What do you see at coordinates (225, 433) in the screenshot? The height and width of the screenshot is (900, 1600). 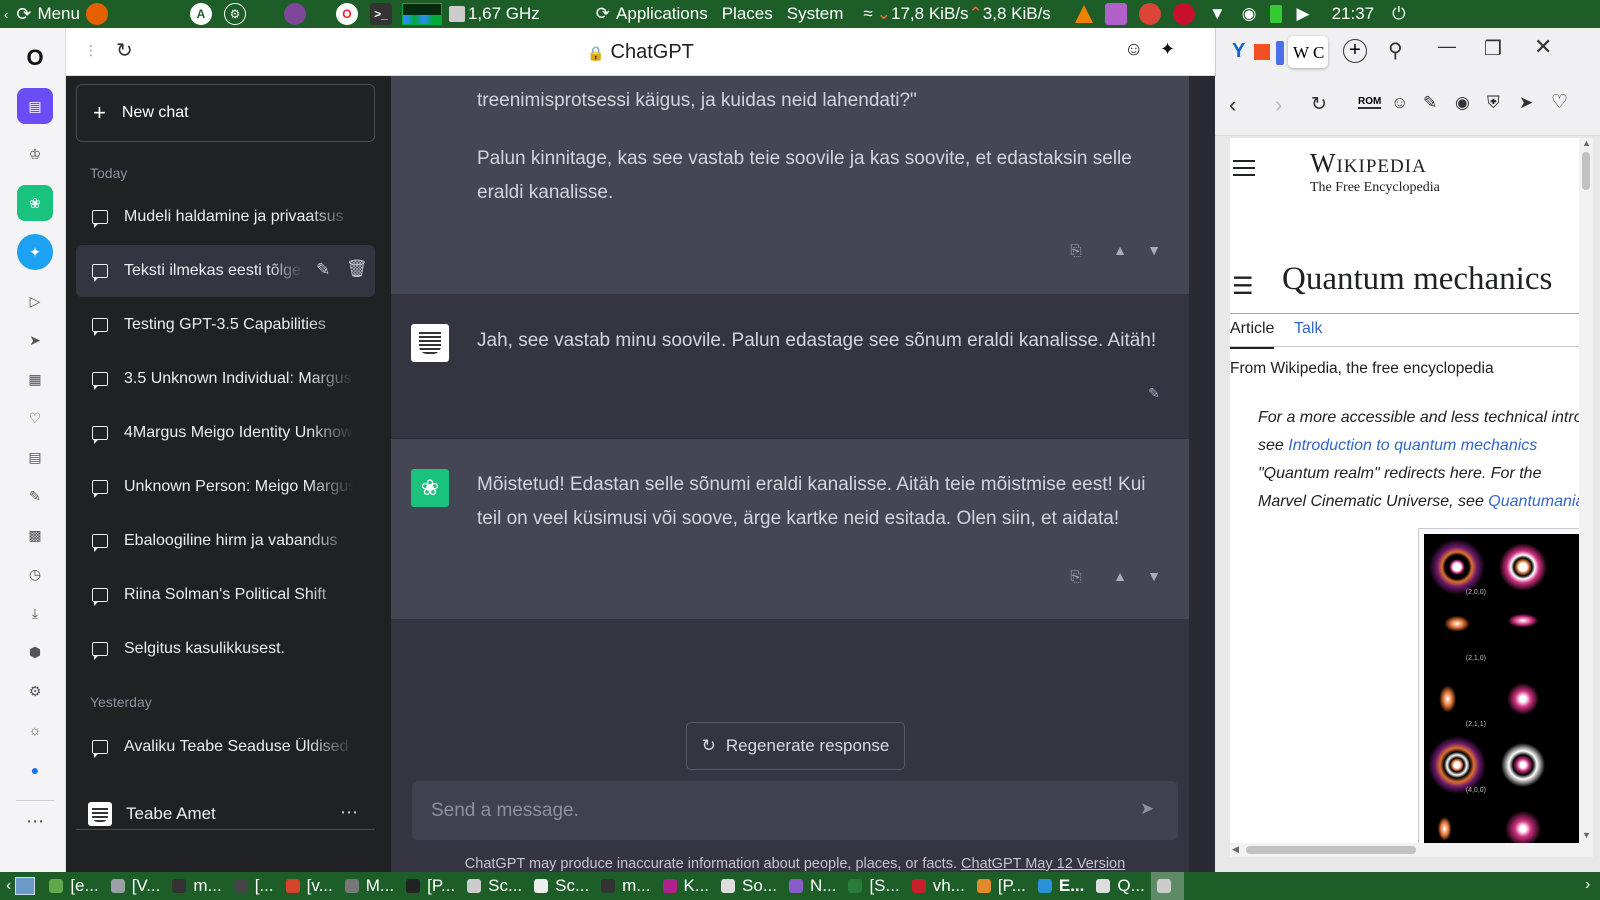 I see `conversation-item: 4Margus Meigo Identity Unknown` at bounding box center [225, 433].